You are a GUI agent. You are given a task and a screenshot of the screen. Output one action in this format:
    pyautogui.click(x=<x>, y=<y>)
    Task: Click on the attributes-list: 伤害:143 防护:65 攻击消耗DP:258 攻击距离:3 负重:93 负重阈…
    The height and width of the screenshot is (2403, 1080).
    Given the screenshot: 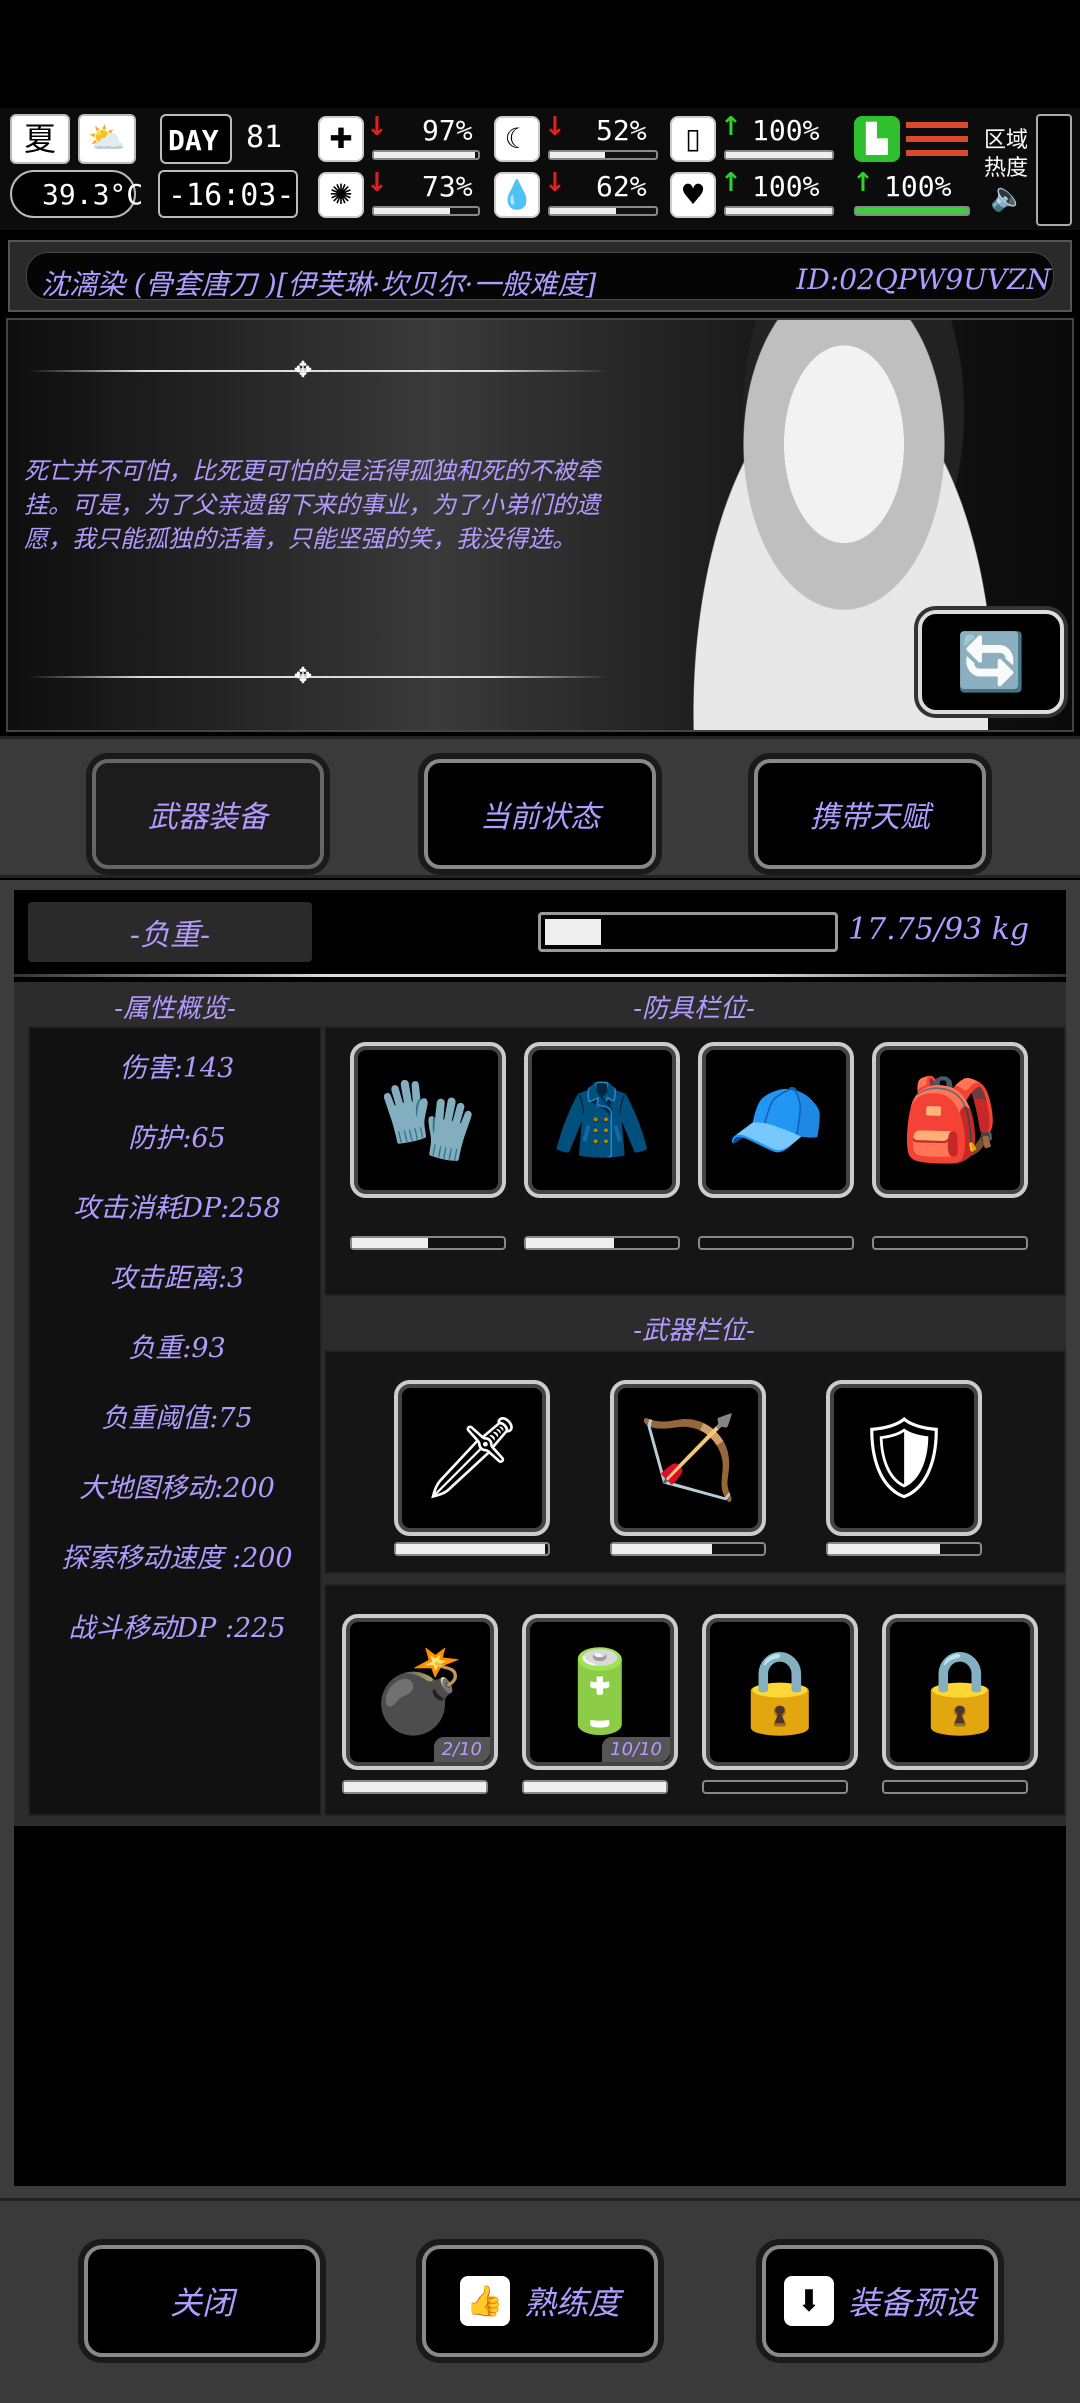 What is the action you would take?
    pyautogui.click(x=175, y=1421)
    